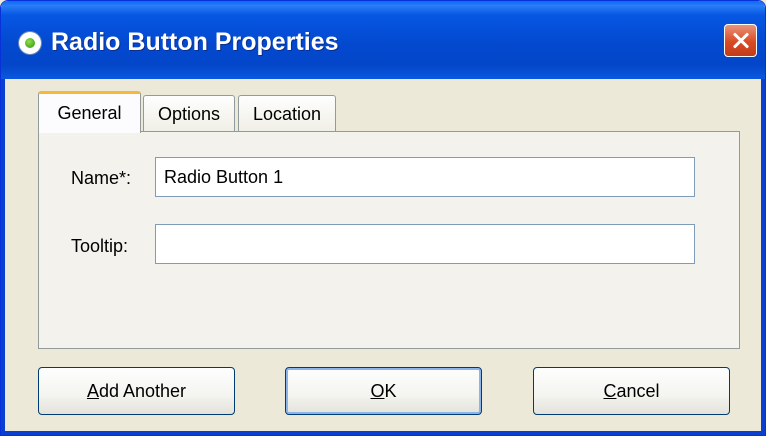 The height and width of the screenshot is (436, 766). I want to click on tab-options: Options, so click(189, 113).